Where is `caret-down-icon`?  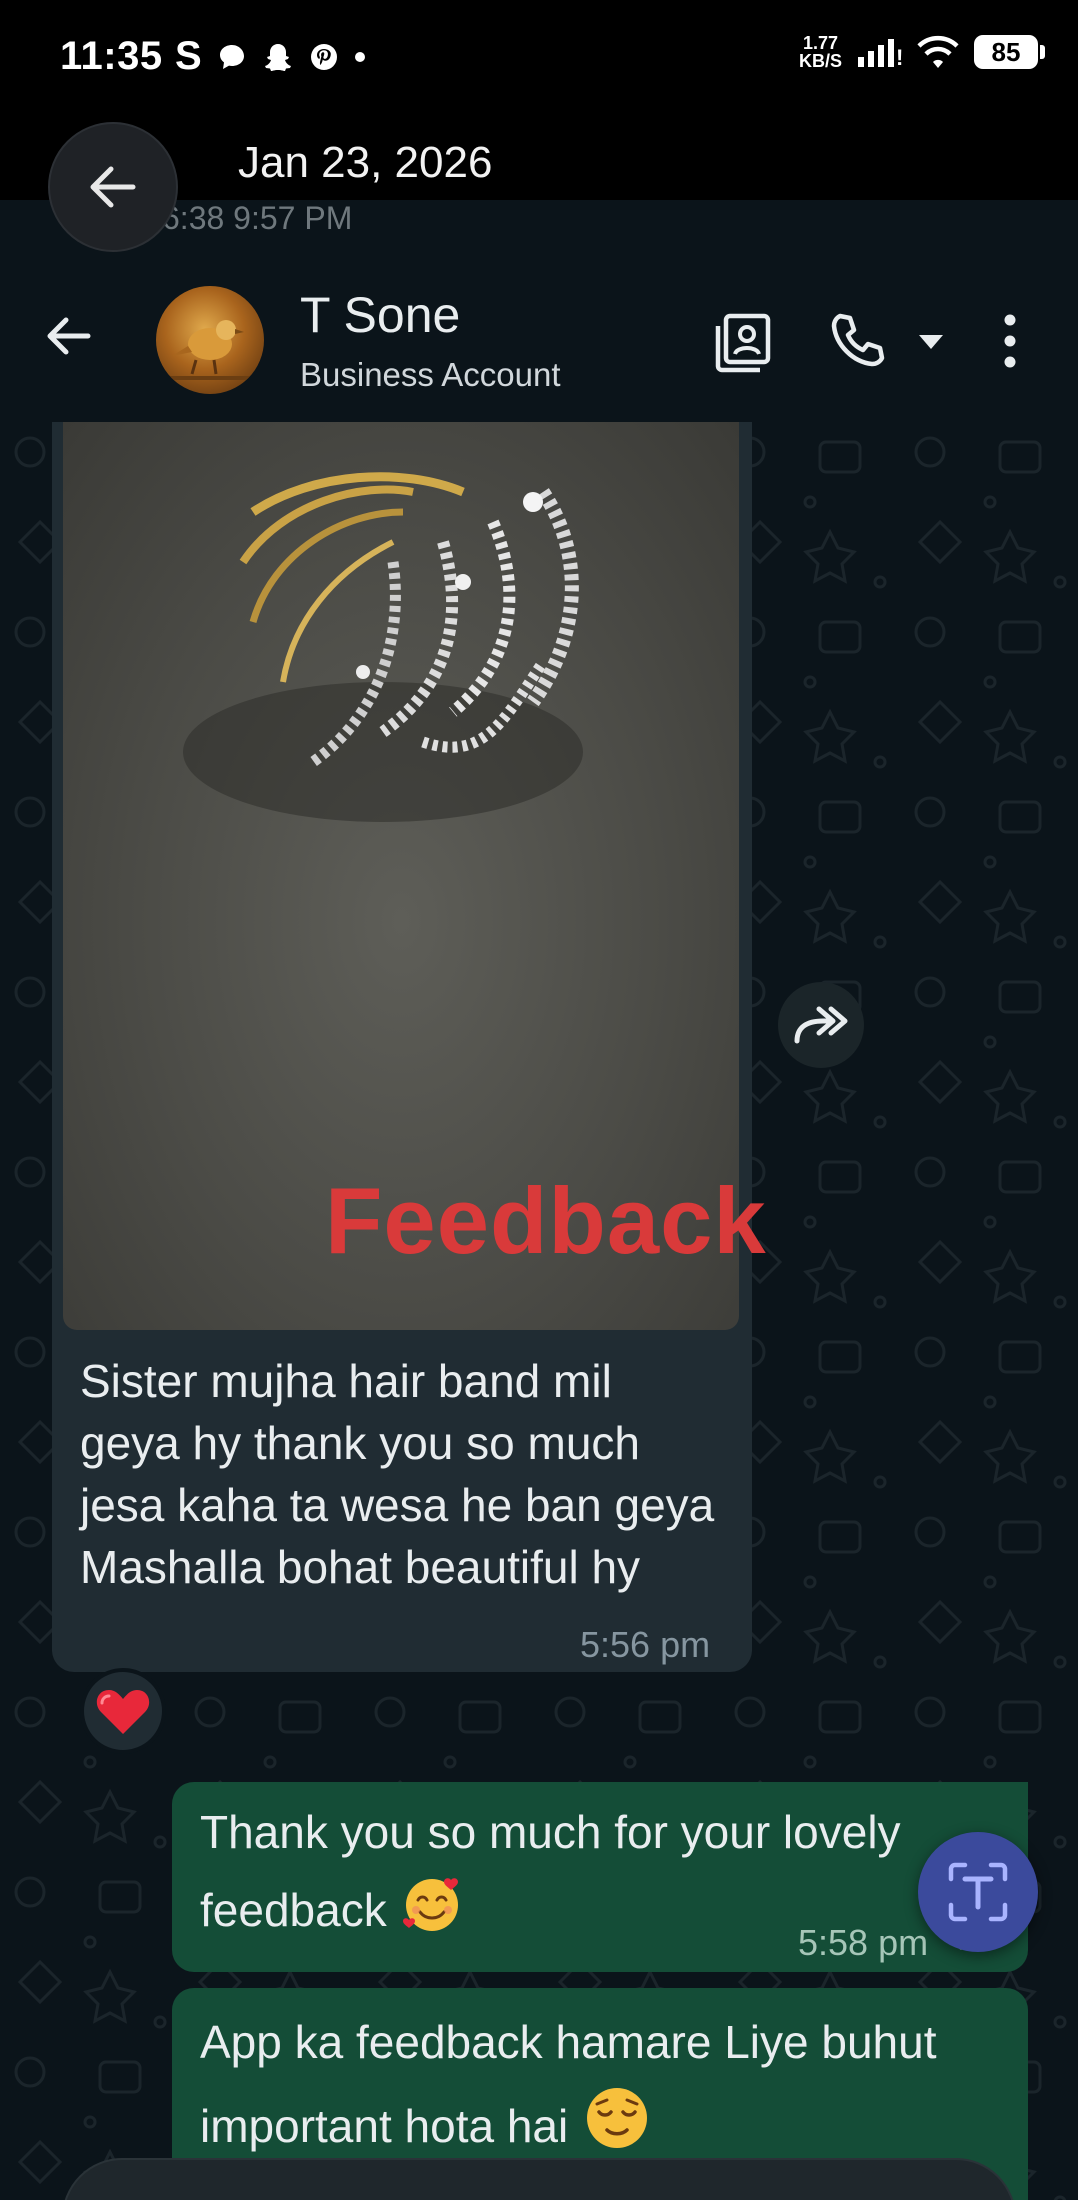
caret-down-icon is located at coordinates (931, 342).